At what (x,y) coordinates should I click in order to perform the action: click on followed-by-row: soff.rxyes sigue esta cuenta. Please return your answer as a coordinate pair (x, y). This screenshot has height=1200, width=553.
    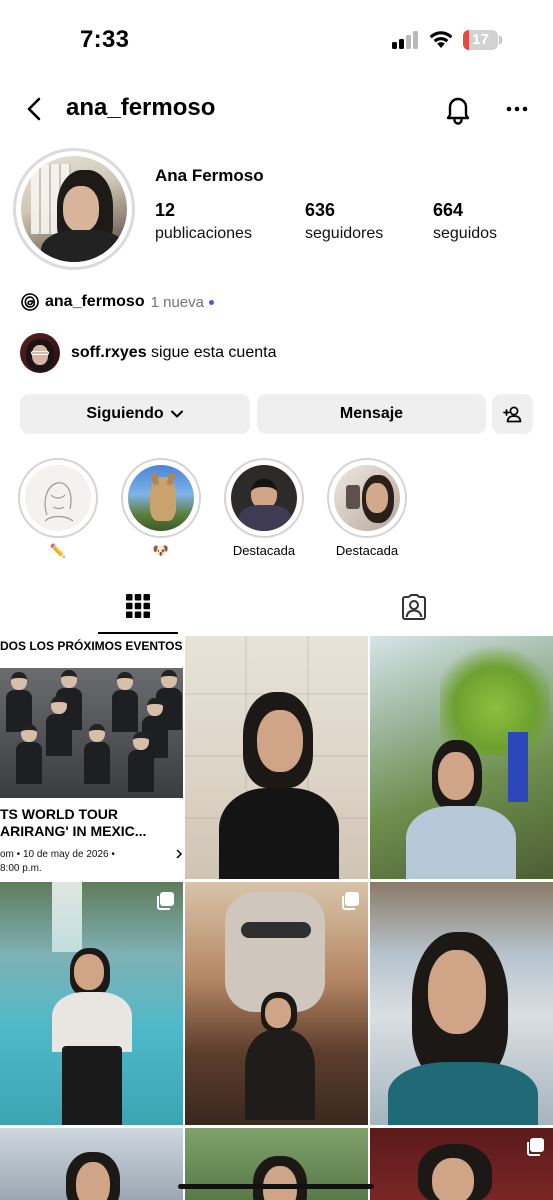
    Looking at the image, I should click on (148, 353).